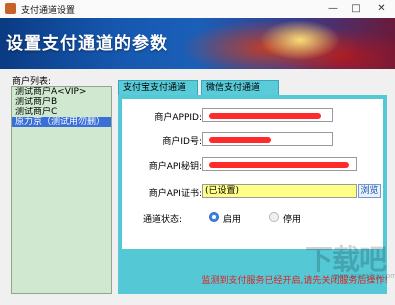 The width and height of the screenshot is (395, 305). What do you see at coordinates (10, 8) in the screenshot?
I see `app-icon` at bounding box center [10, 8].